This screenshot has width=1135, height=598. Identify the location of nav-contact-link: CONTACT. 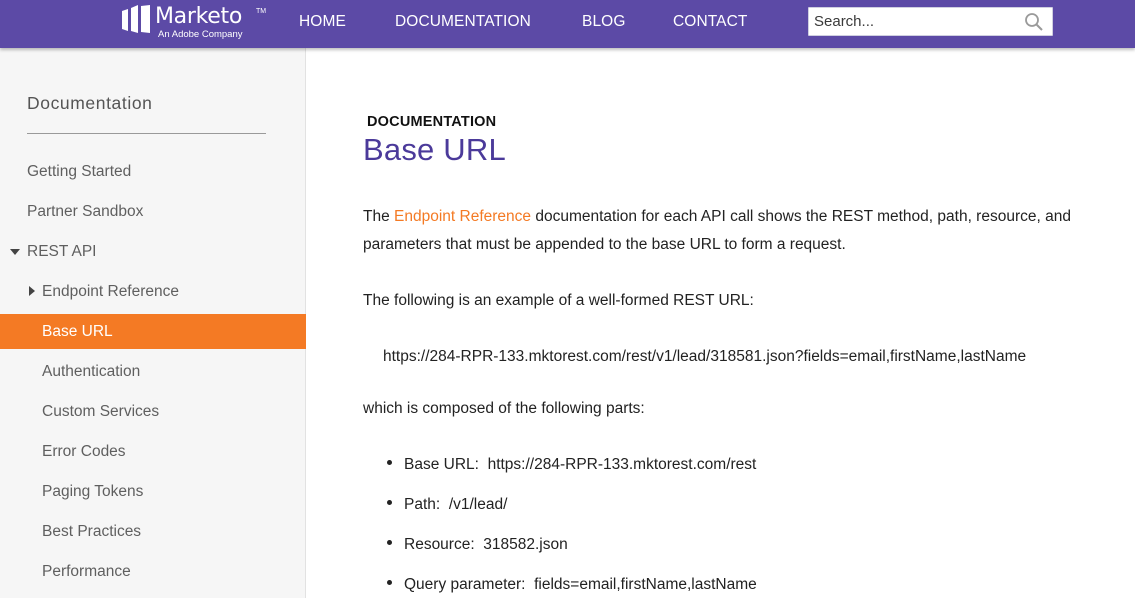
(710, 22).